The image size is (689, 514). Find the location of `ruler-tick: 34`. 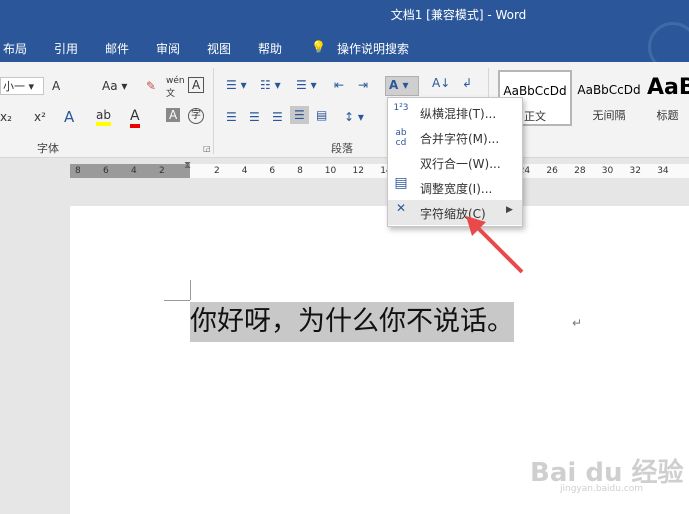

ruler-tick: 34 is located at coordinates (663, 171).